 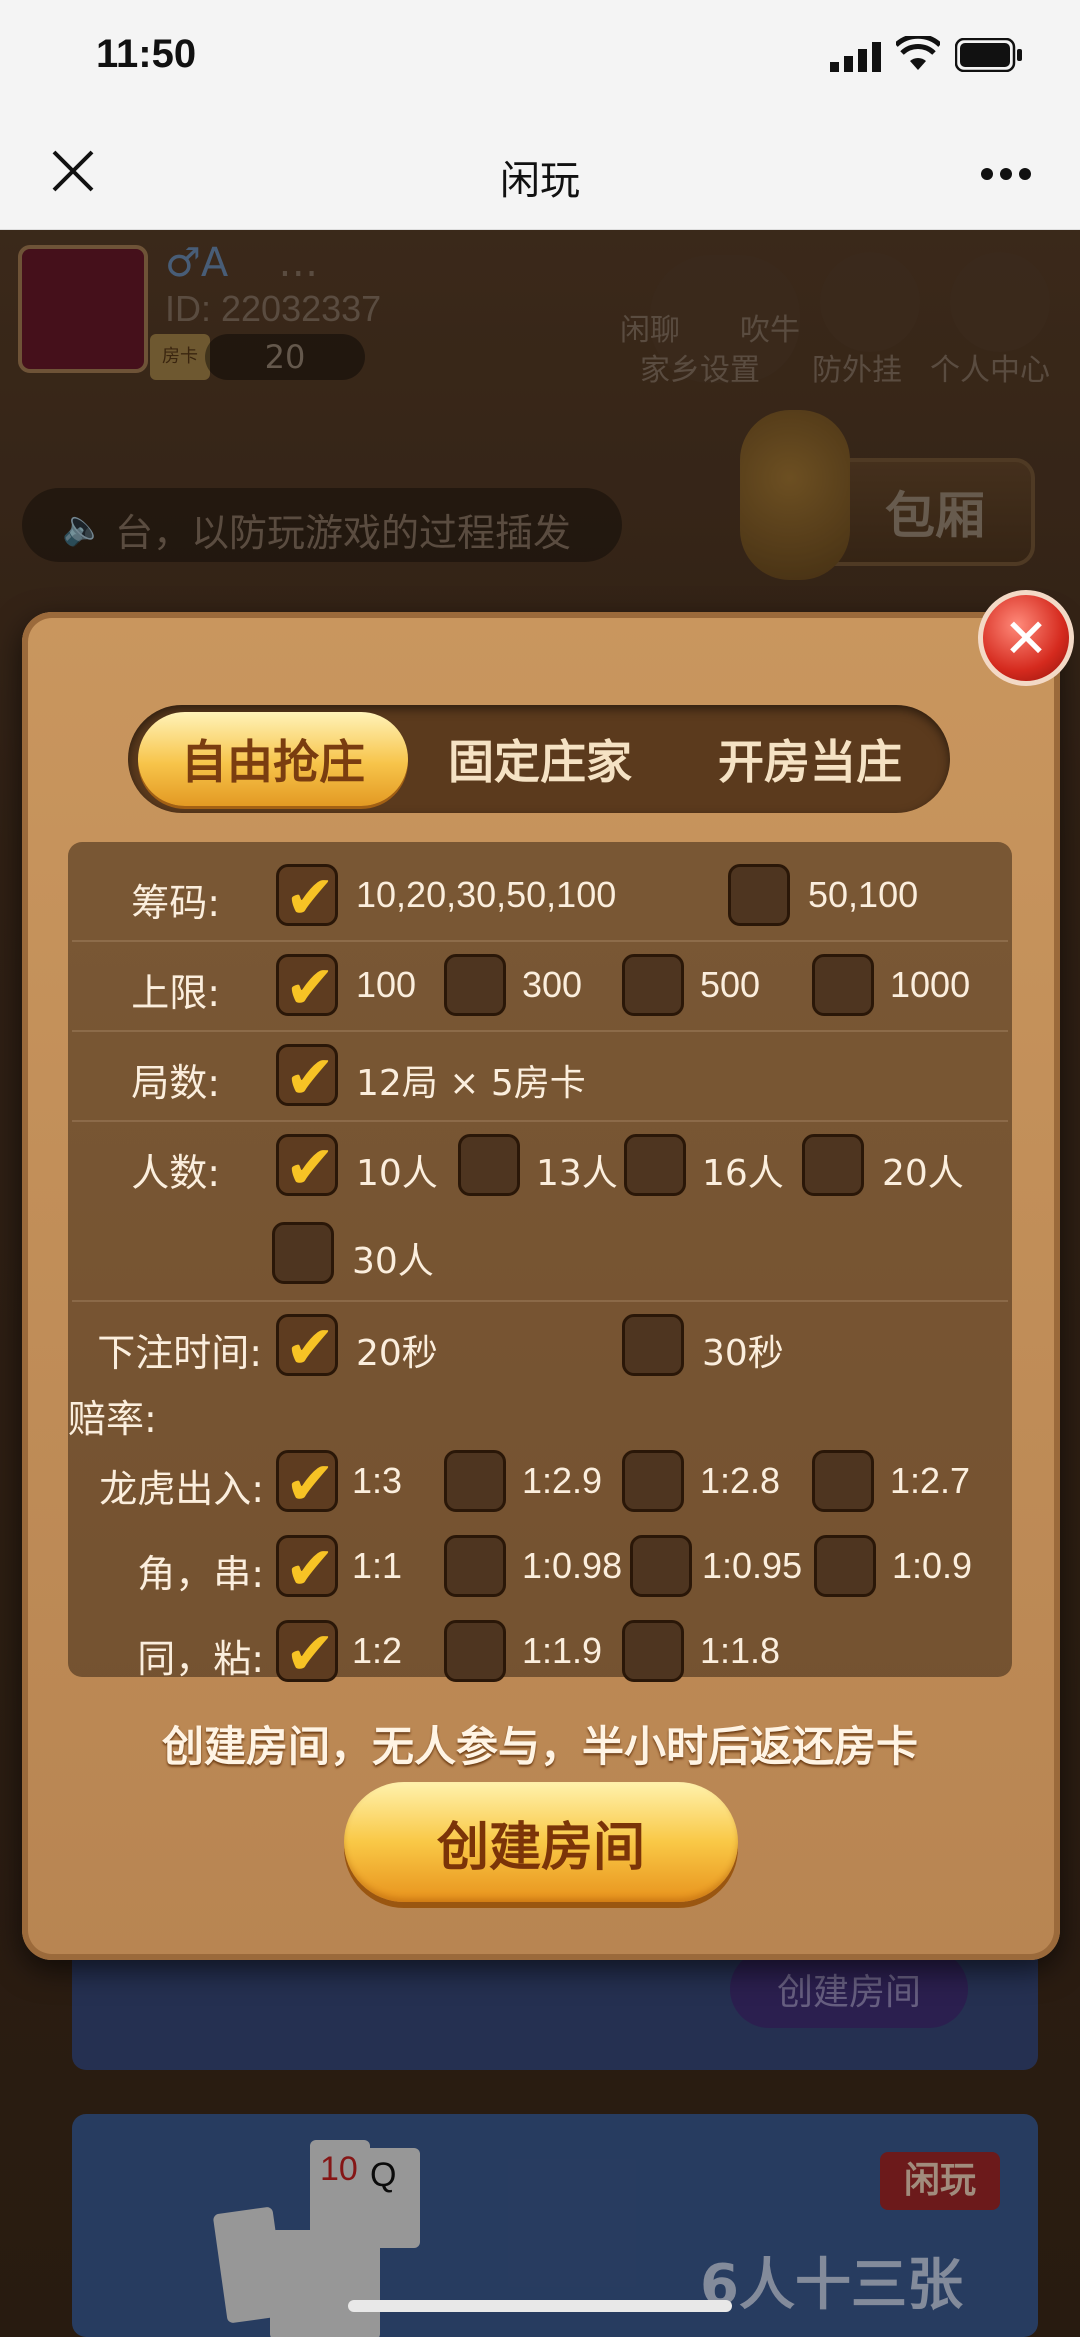 I want to click on checkbox-dt-1: ✔, so click(x=307, y=1484).